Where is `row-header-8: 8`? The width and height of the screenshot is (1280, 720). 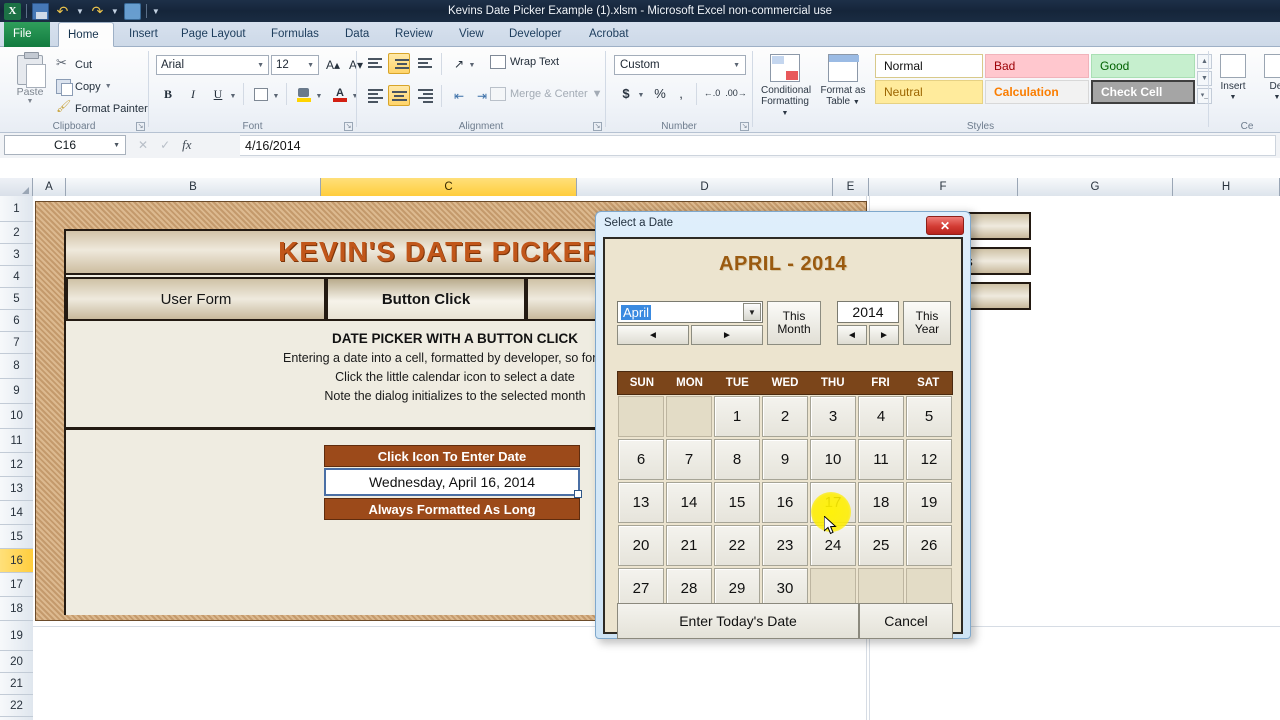 row-header-8: 8 is located at coordinates (16, 366).